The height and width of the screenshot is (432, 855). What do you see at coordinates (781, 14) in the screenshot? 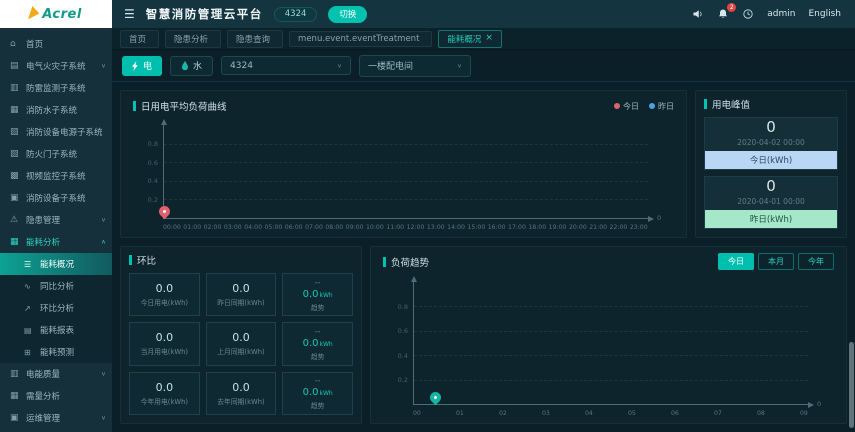
I see `admin-user-label: admin` at bounding box center [781, 14].